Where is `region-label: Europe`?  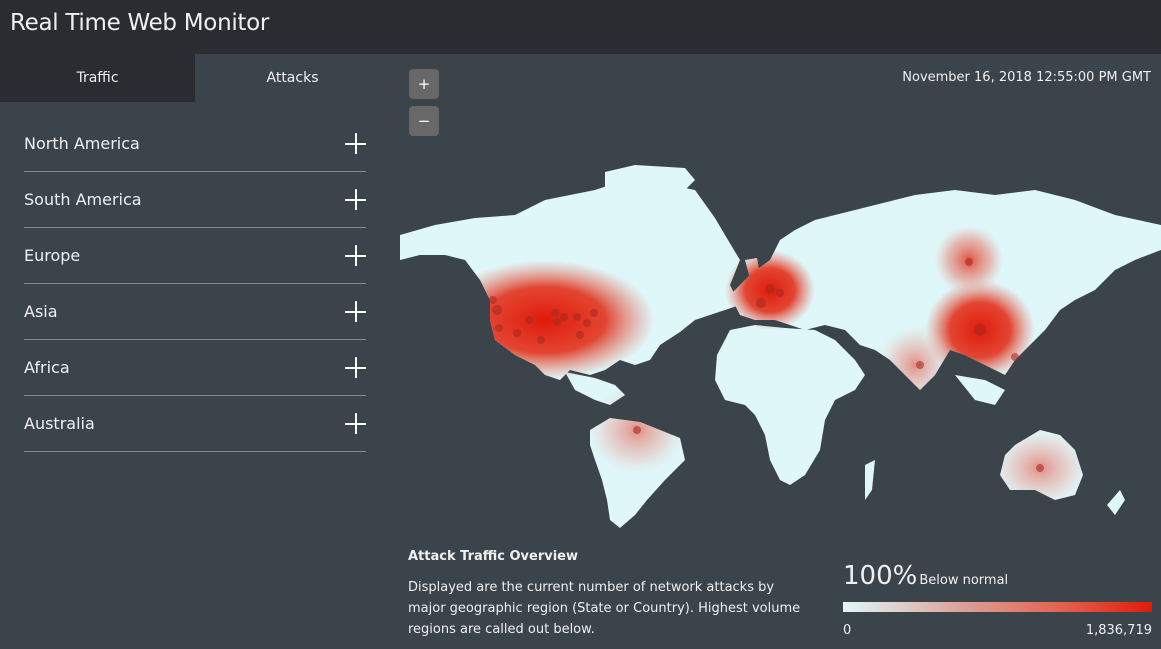 region-label: Europe is located at coordinates (52, 255).